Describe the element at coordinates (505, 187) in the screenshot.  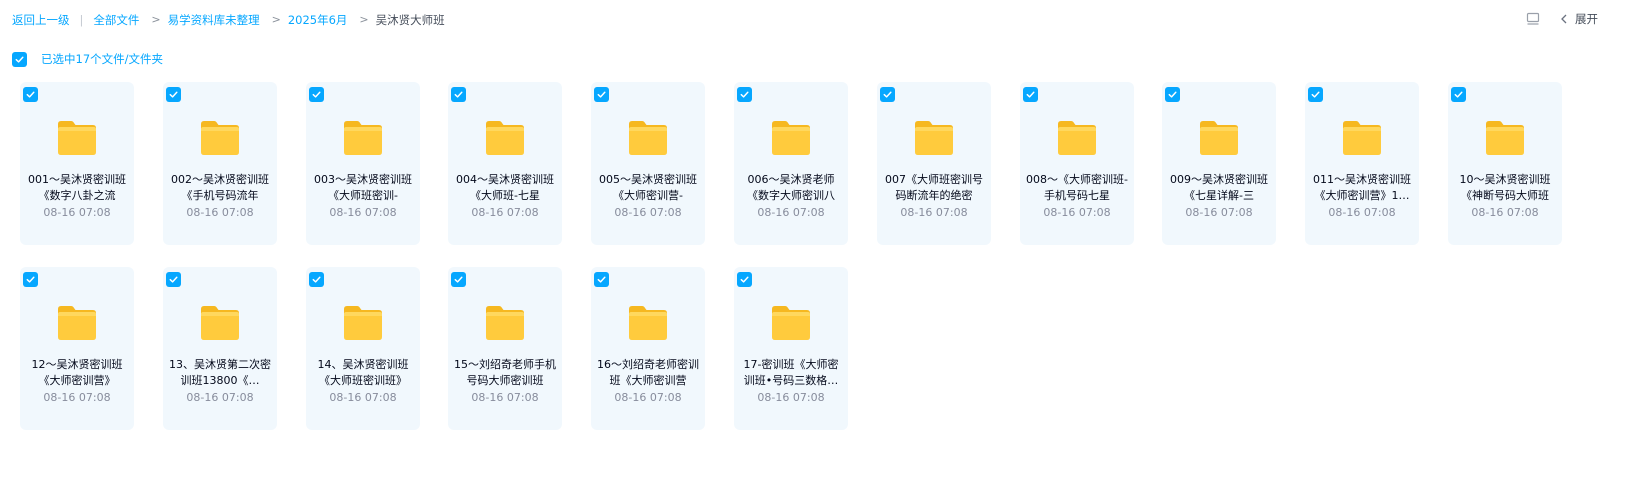
I see `folder-name: 004～吴沐贤密训班《大师班-七星` at that location.